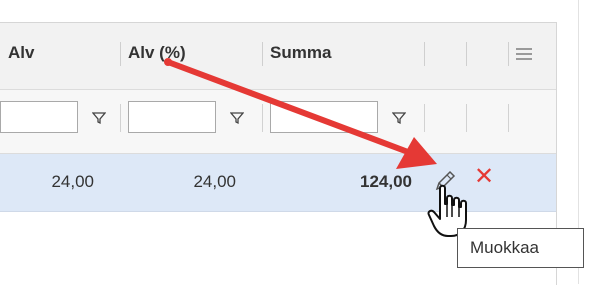 The height and width of the screenshot is (285, 606). Describe the element at coordinates (172, 117) in the screenshot. I see `filter-input-alv-pct` at that location.